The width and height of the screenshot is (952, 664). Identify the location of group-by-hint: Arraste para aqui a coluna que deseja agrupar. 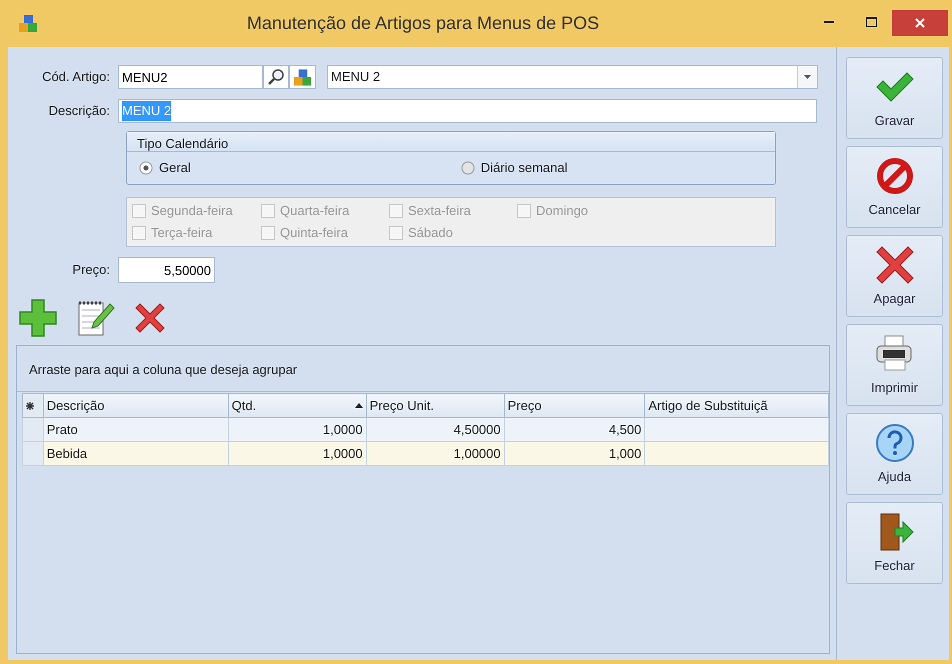
(423, 369).